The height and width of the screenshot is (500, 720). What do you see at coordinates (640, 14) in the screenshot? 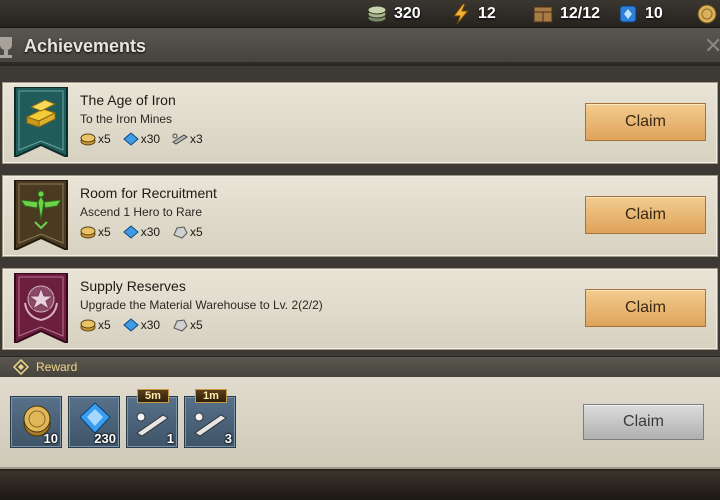
I see `resource-gems: 10` at bounding box center [640, 14].